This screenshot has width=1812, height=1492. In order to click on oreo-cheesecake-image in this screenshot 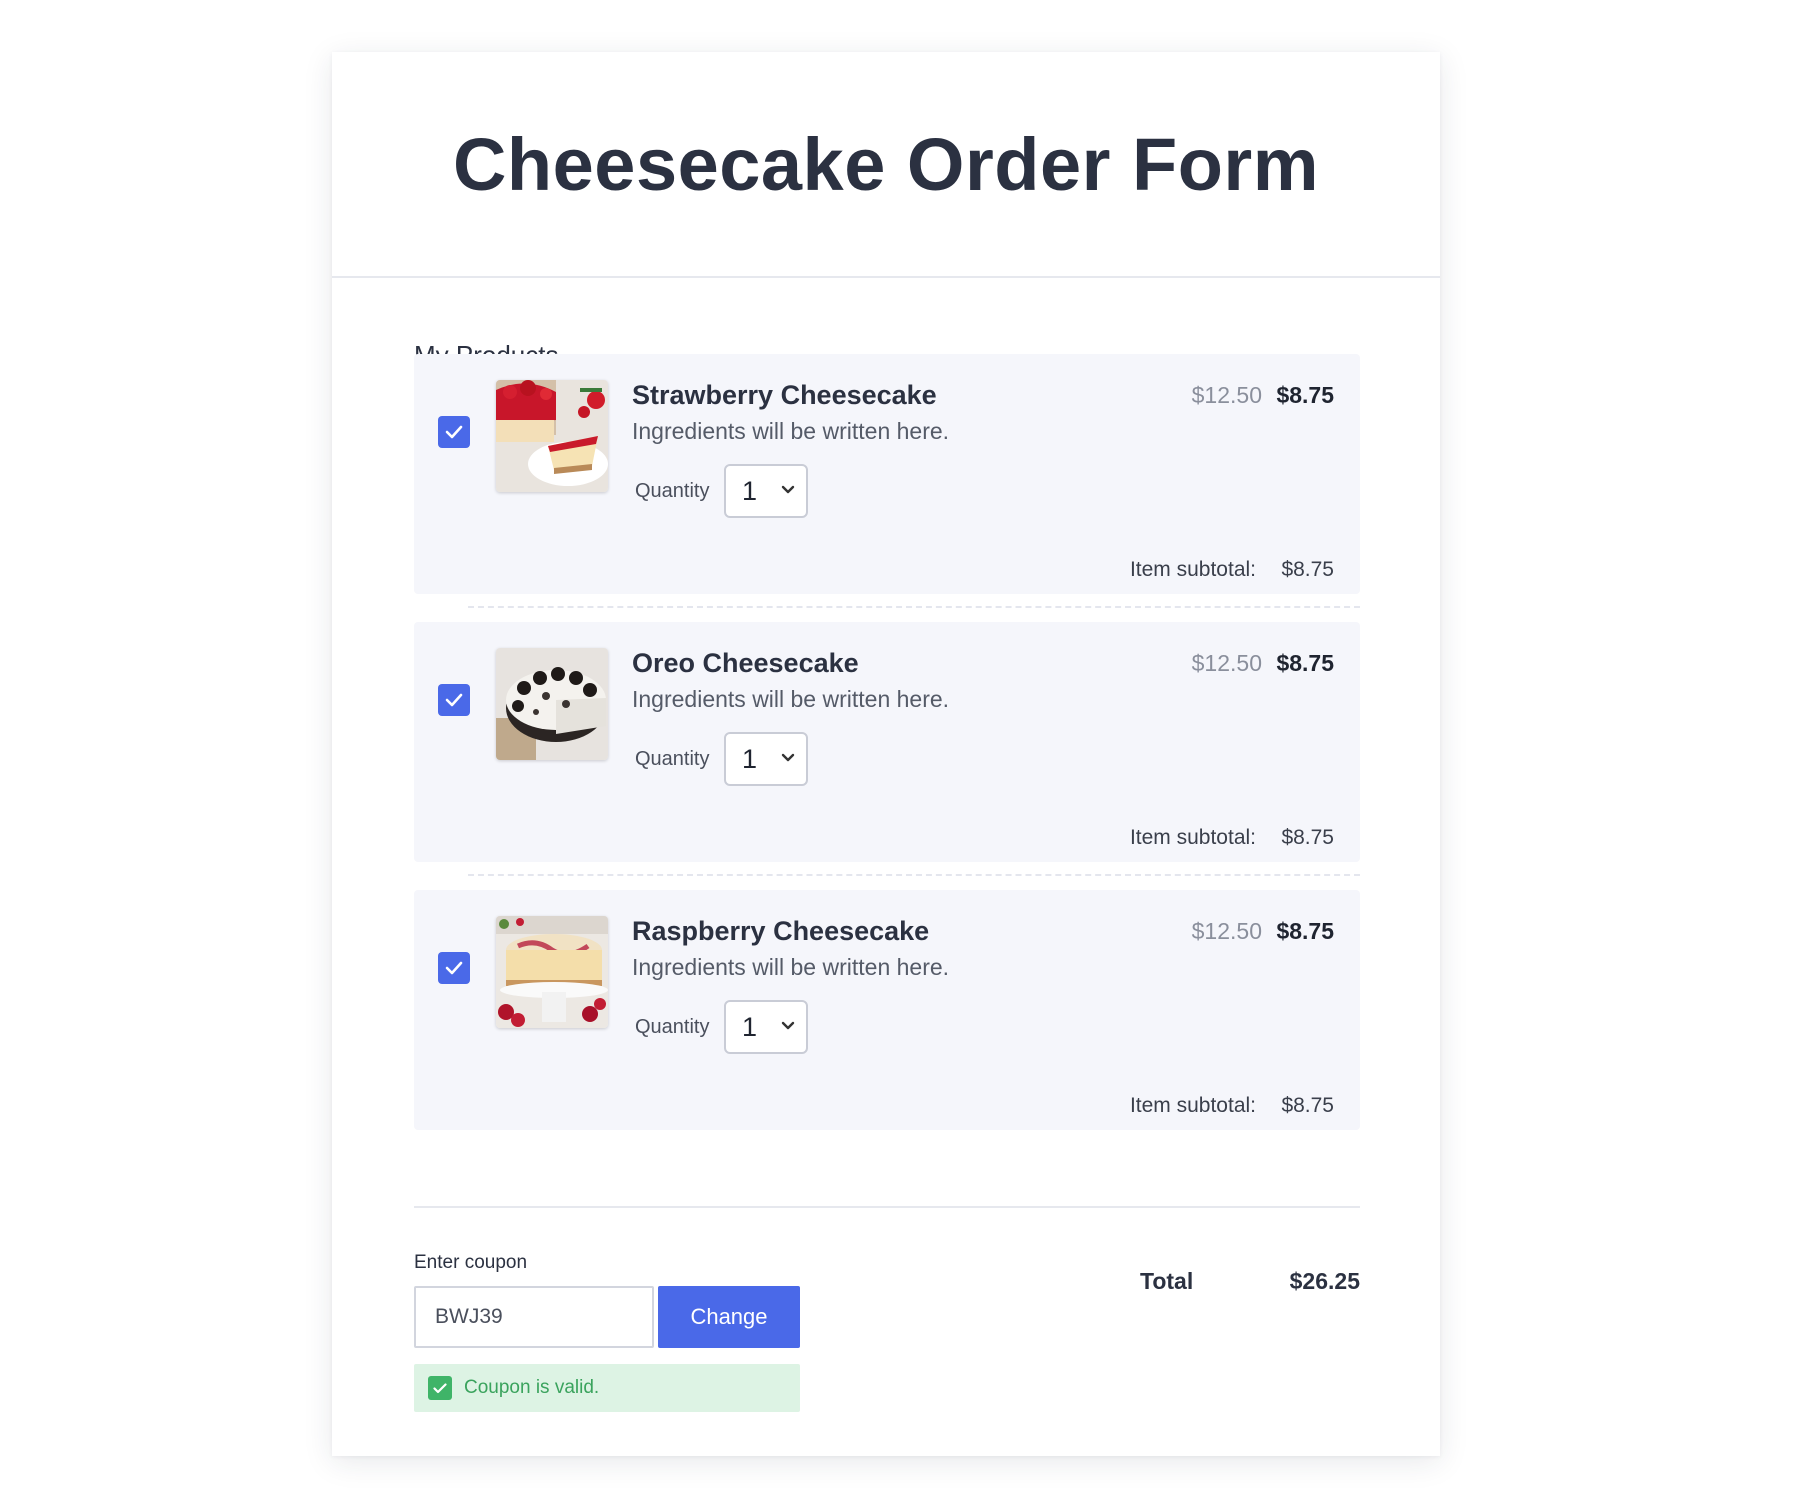, I will do `click(552, 704)`.